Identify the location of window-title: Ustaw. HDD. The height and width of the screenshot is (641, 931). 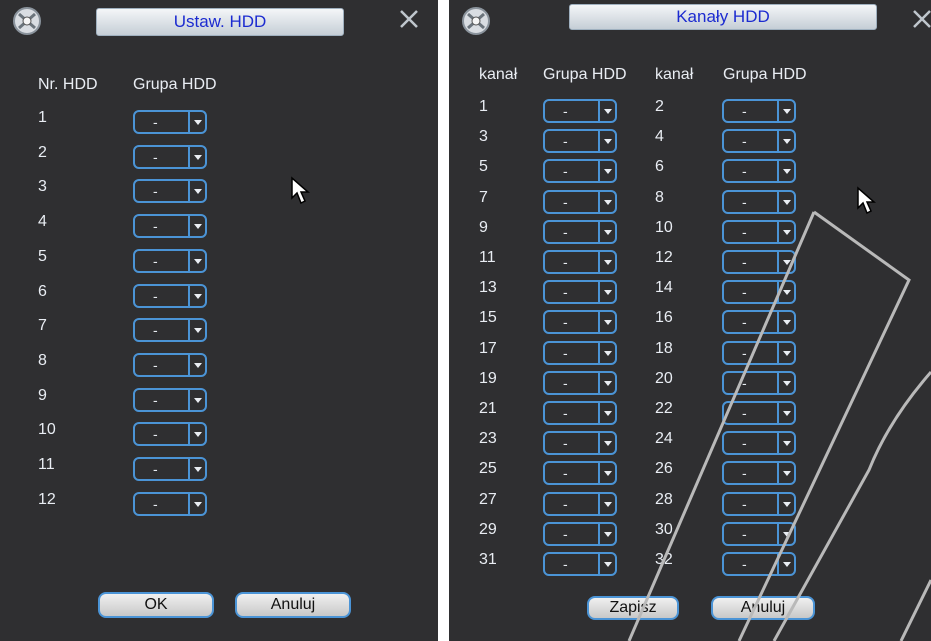
(220, 22).